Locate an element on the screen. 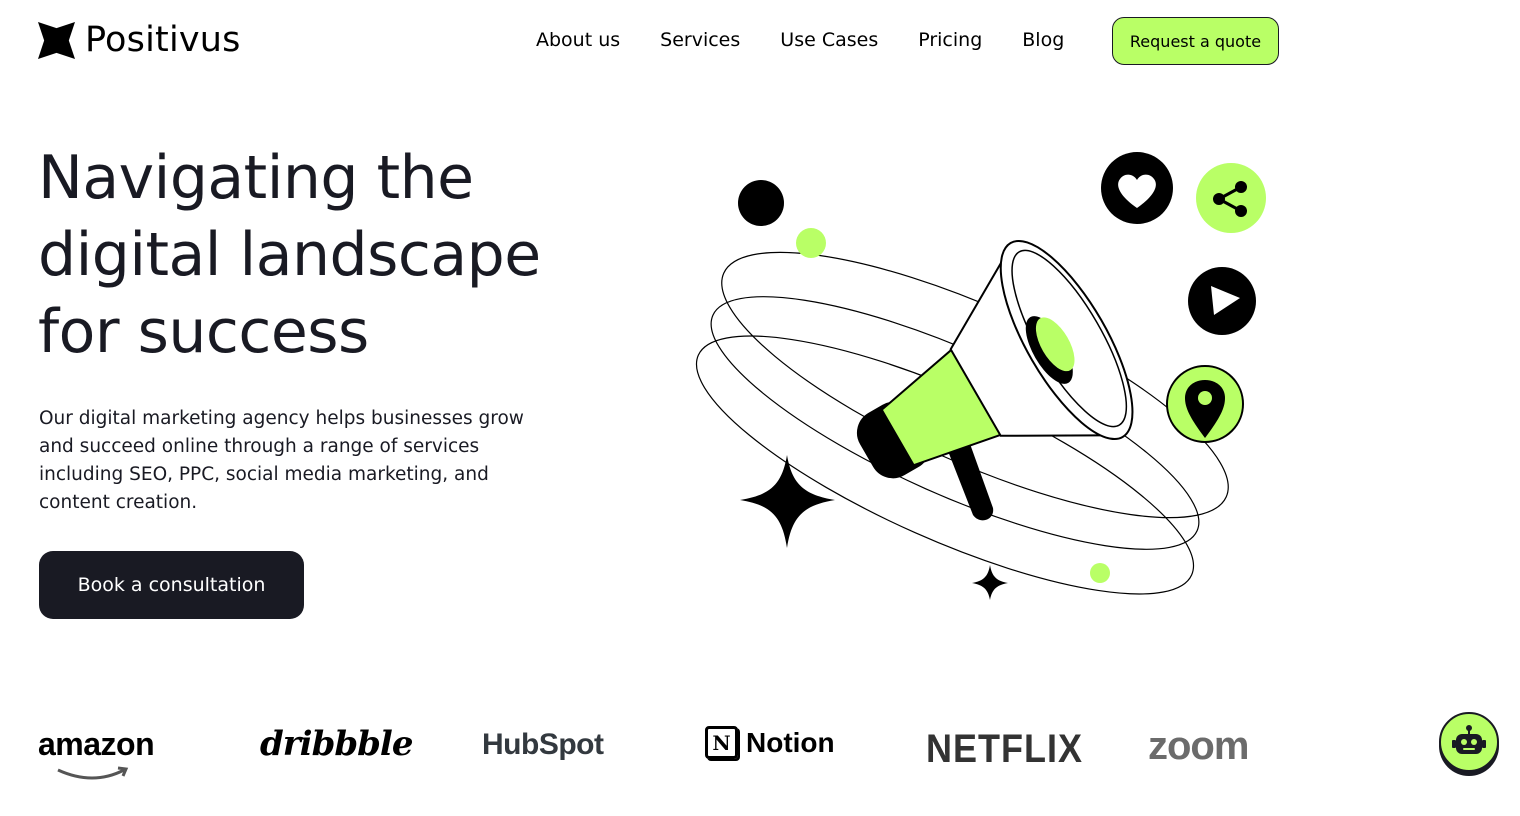 The width and height of the screenshot is (1520, 816). nav-services: Services is located at coordinates (700, 40).